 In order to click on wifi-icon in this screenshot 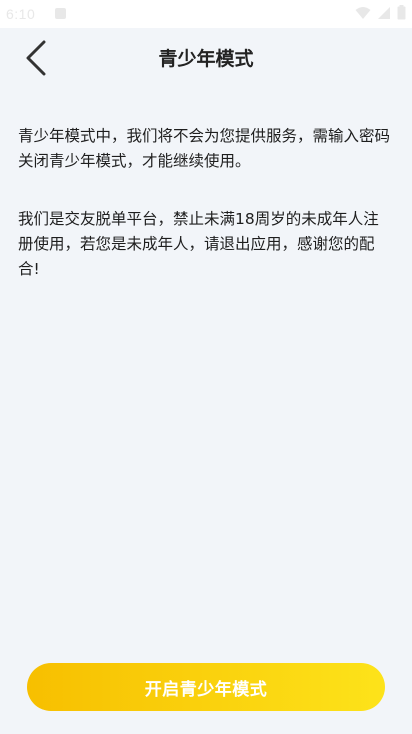, I will do `click(363, 12)`.